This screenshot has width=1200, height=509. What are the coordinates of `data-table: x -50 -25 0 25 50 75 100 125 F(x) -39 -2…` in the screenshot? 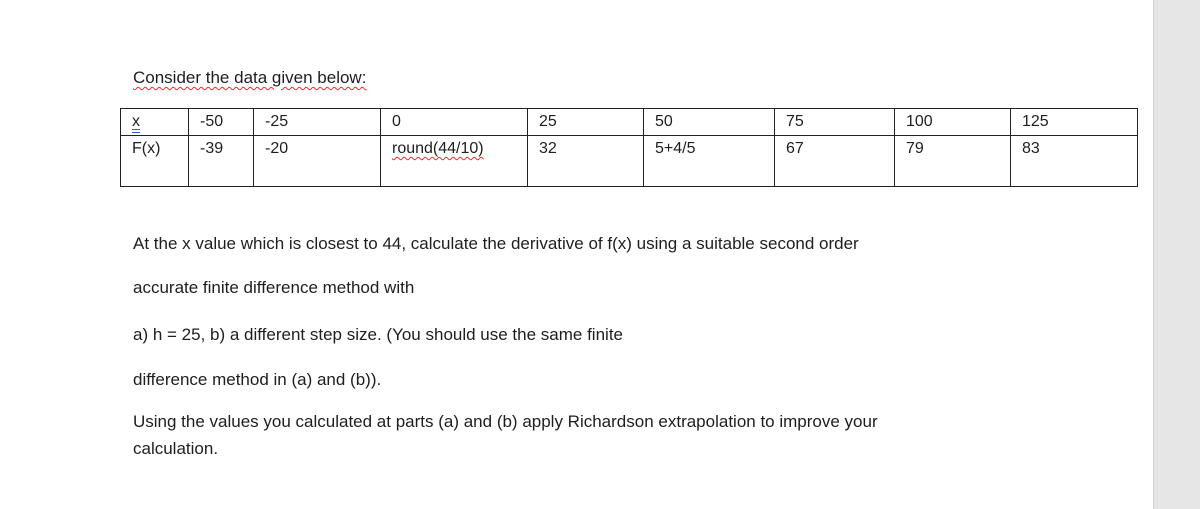 It's located at (629, 147).